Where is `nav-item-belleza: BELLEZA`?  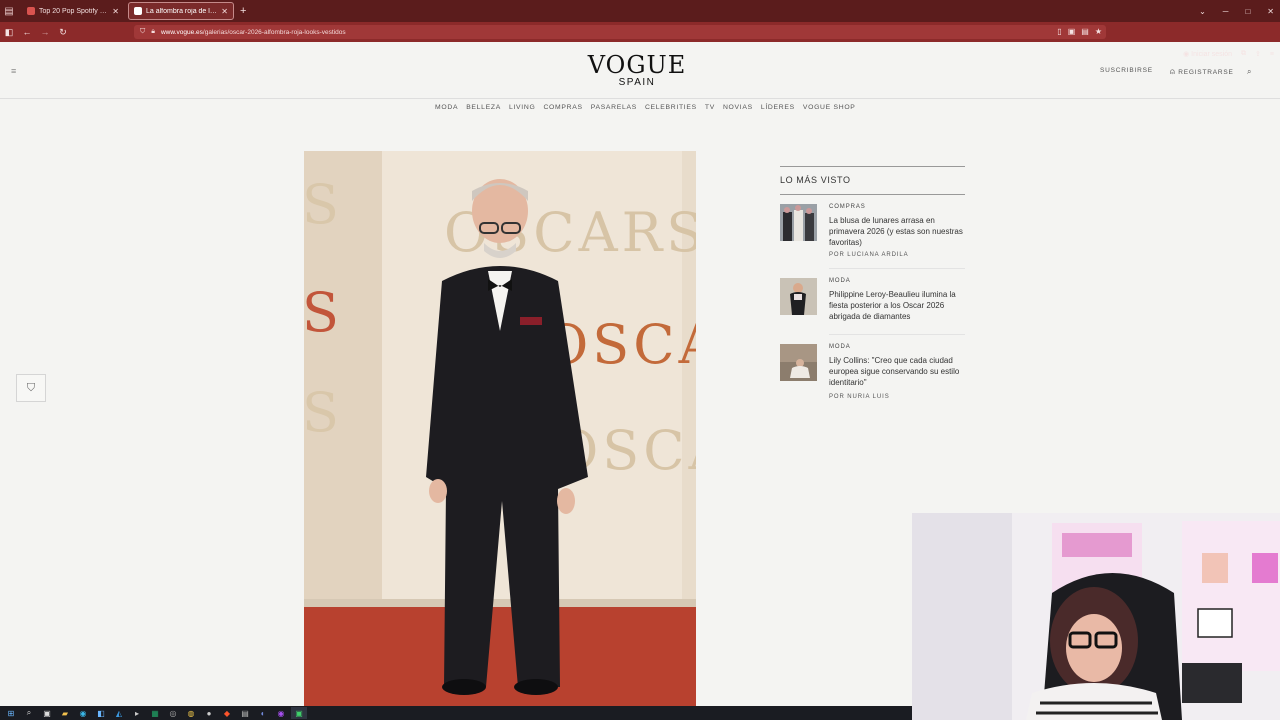
nav-item-belleza: BELLEZA is located at coordinates (483, 107).